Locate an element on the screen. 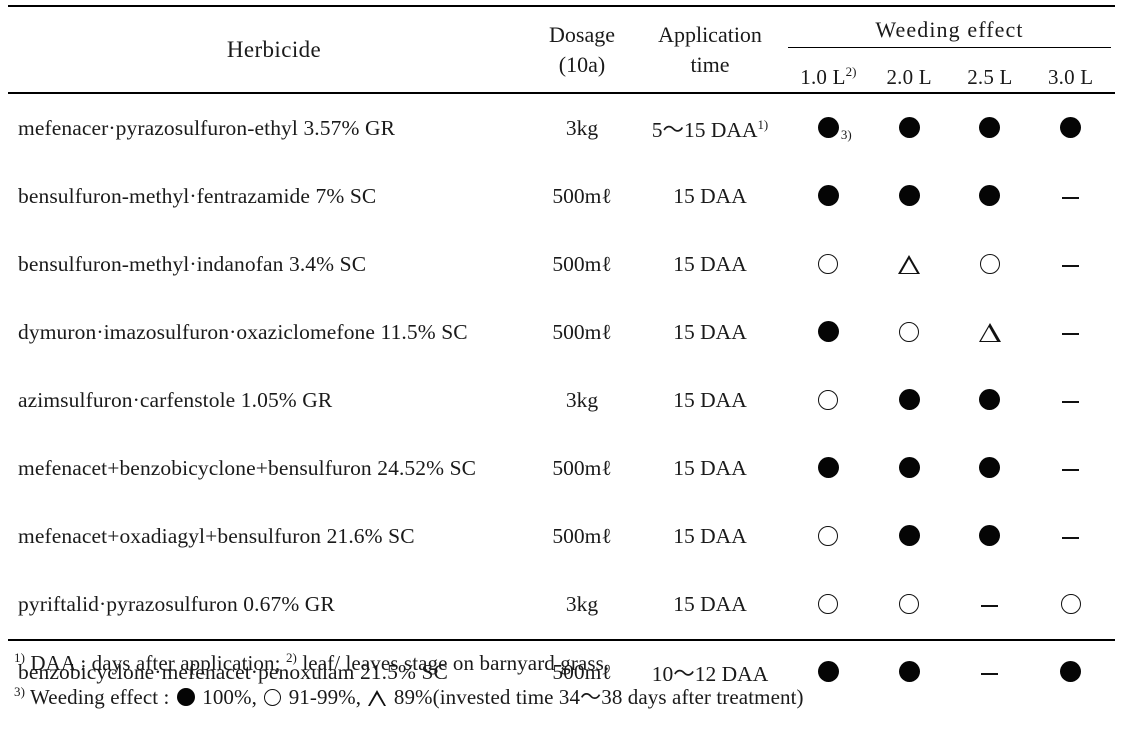  cell-herbicide: pyriftalid·pyrazosulfuron 0.67% GR is located at coordinates (176, 603).